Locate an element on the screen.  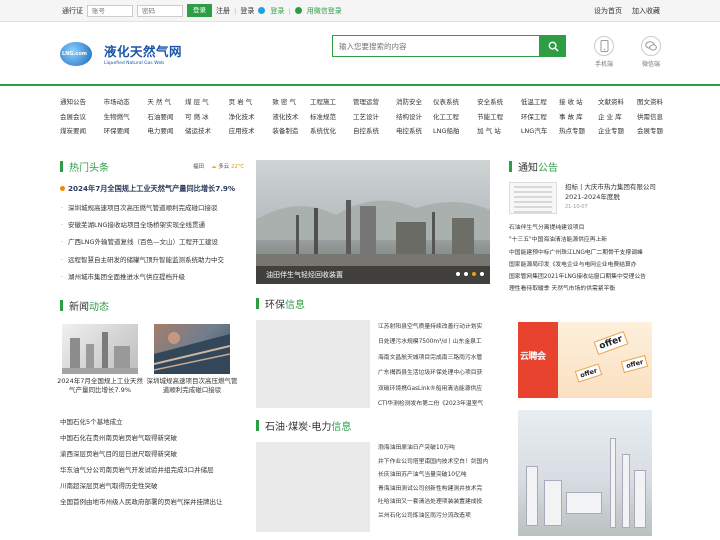
password-input is located at coordinates (160, 10).